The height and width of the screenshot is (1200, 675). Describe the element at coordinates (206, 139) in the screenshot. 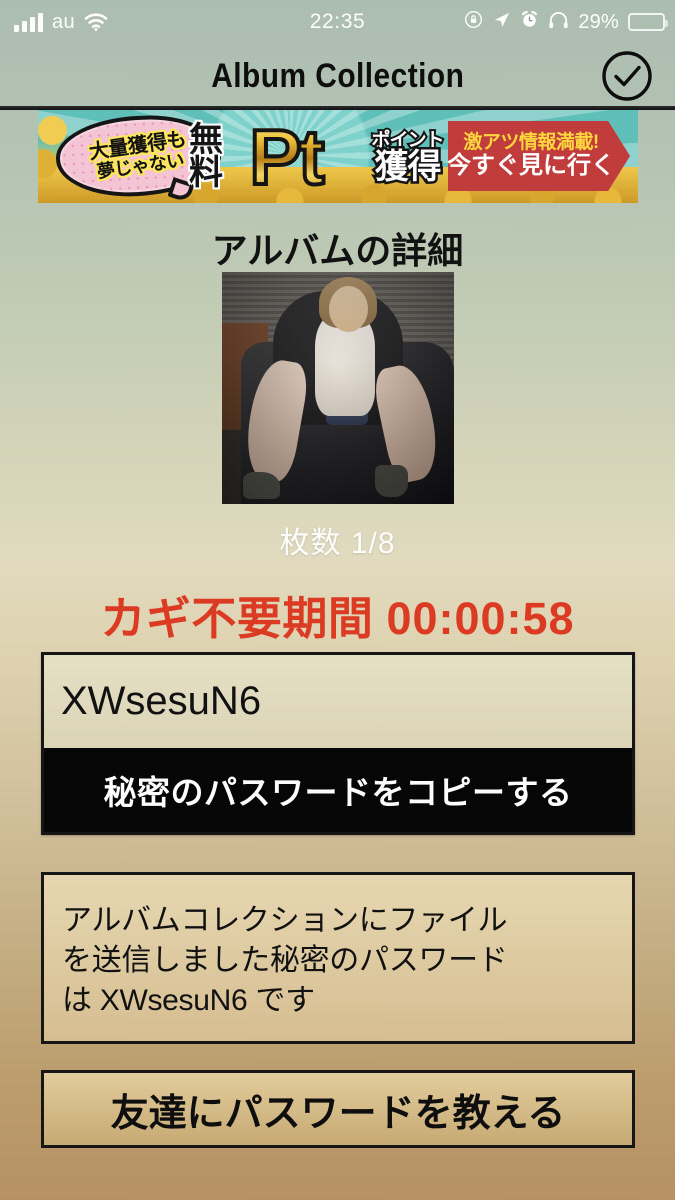

I see `banner-free-line1: 無` at that location.